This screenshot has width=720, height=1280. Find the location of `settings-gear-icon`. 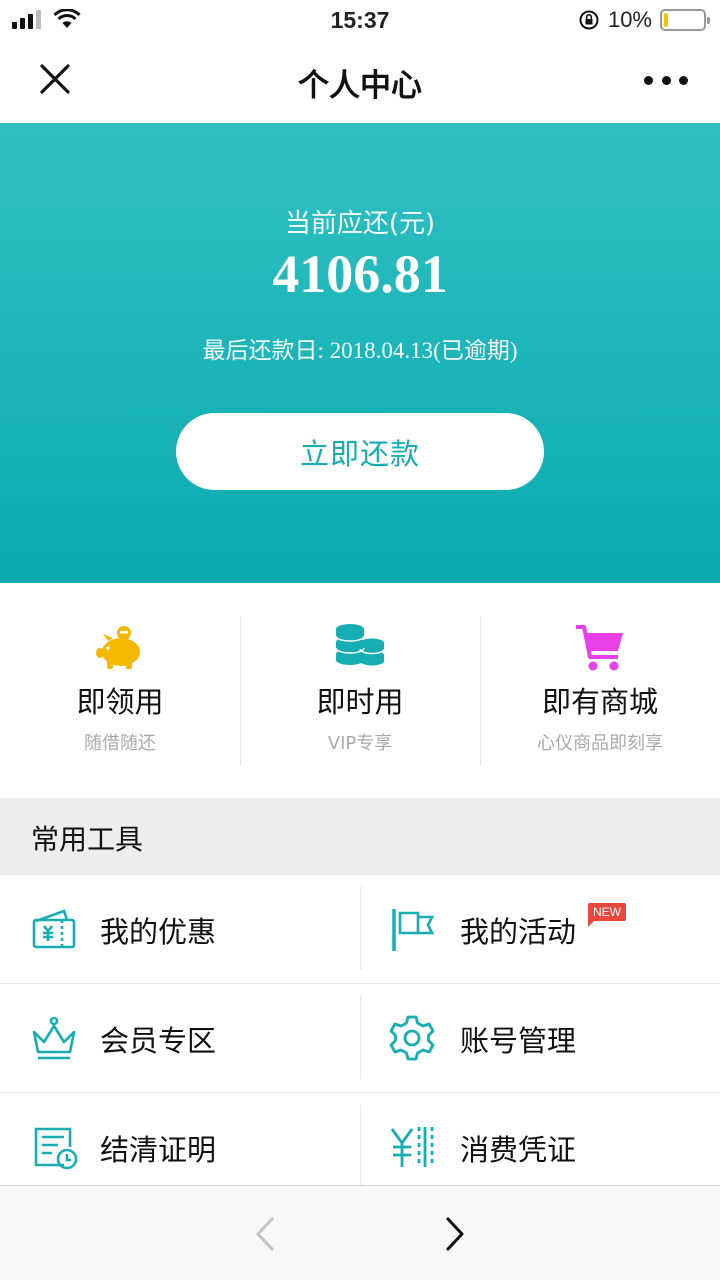

settings-gear-icon is located at coordinates (412, 1038).